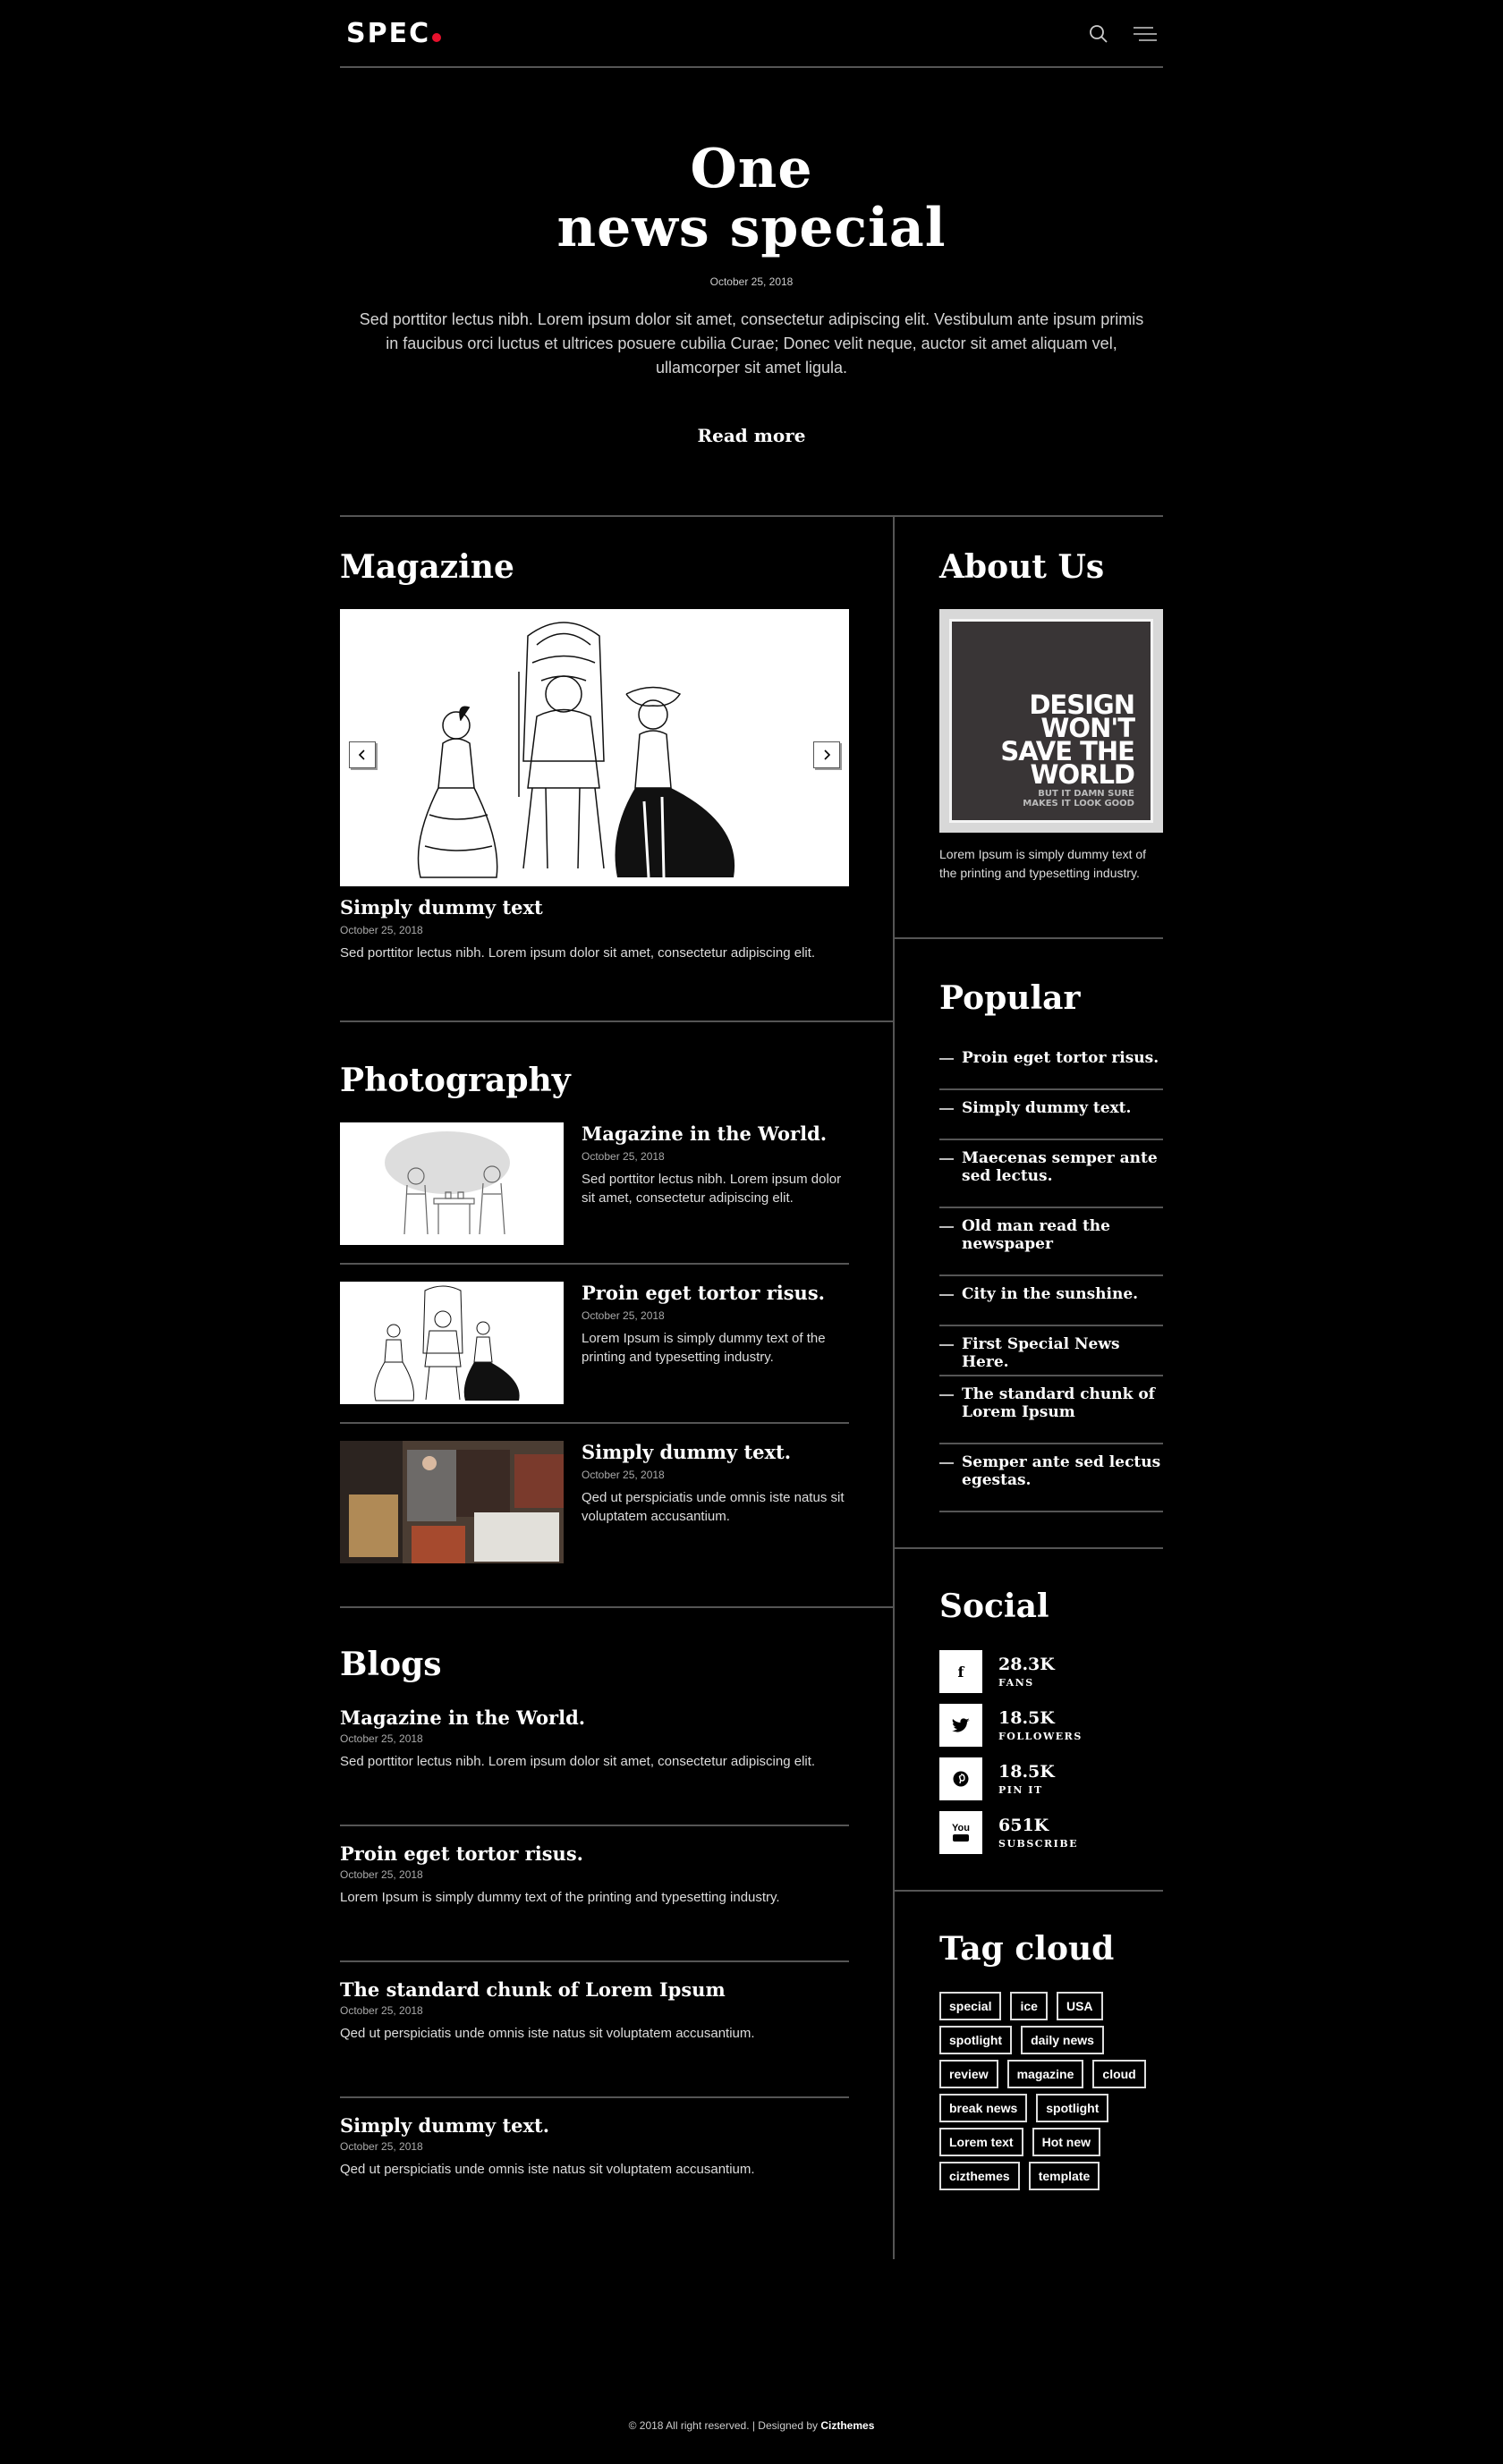 The width and height of the screenshot is (1503, 2464). Describe the element at coordinates (725, 2425) in the screenshot. I see `footer-text: © 2018 All right reserved. | Designed by` at that location.